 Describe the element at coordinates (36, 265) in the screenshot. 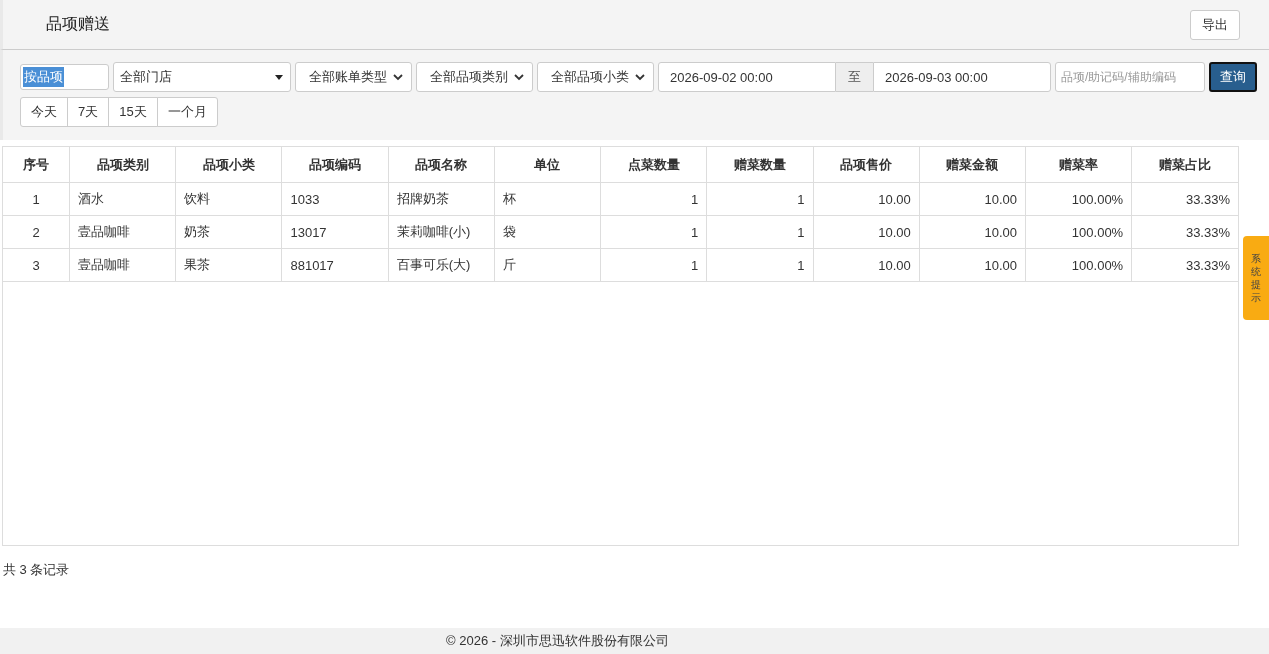

I see `table-cell: 3` at that location.